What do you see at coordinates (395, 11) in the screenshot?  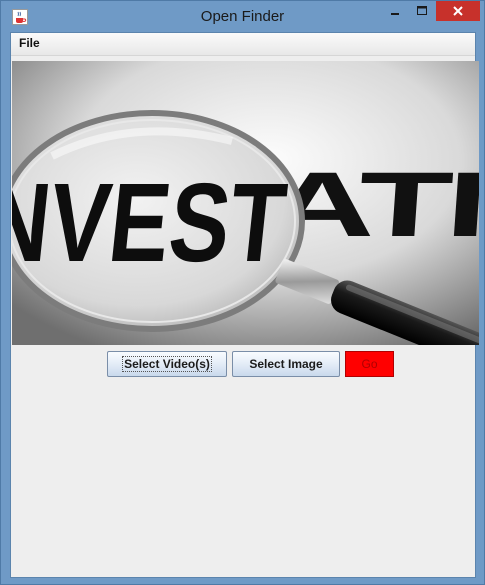 I see `minimize-button` at bounding box center [395, 11].